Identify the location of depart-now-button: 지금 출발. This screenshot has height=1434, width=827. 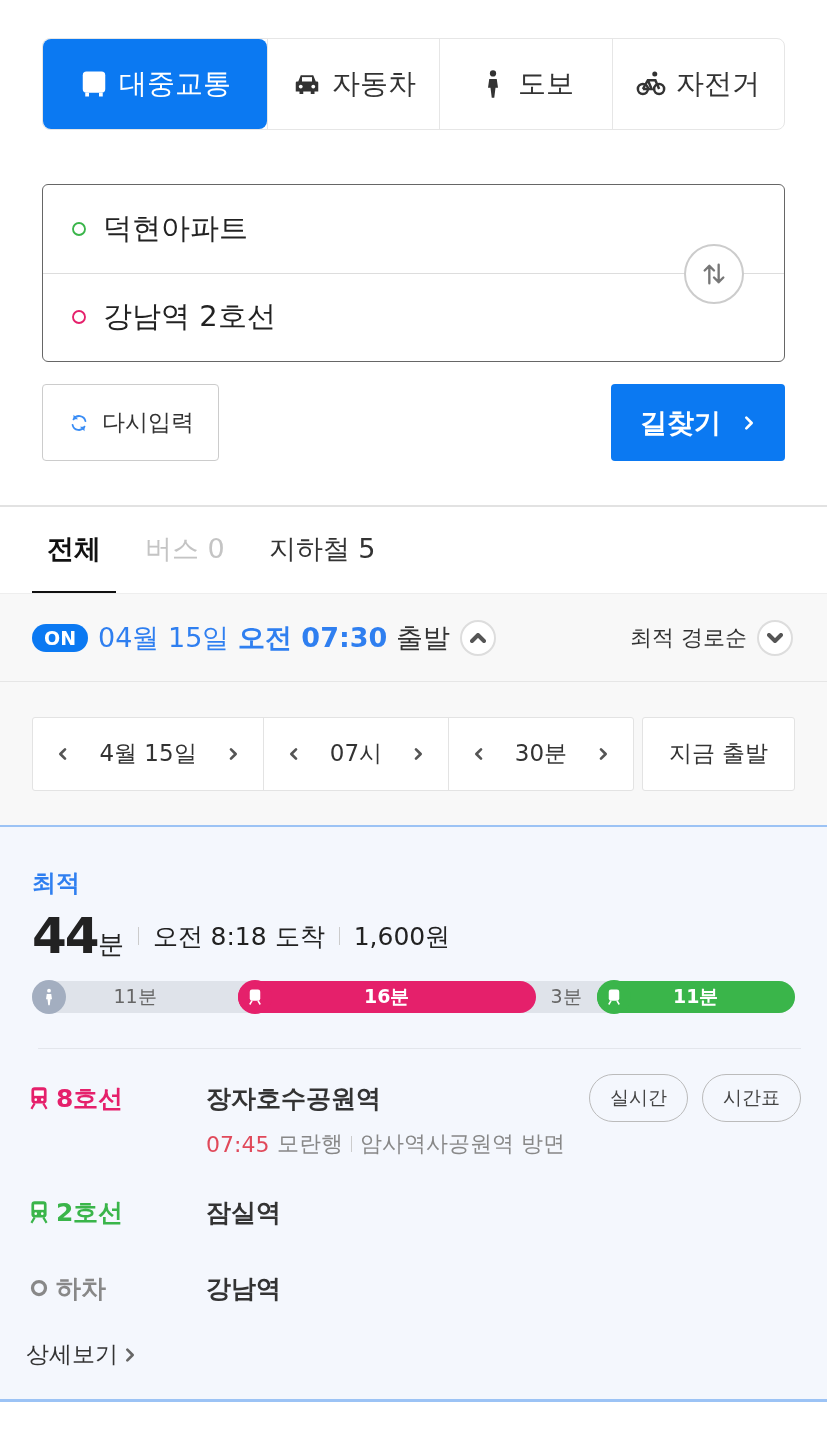
(718, 753).